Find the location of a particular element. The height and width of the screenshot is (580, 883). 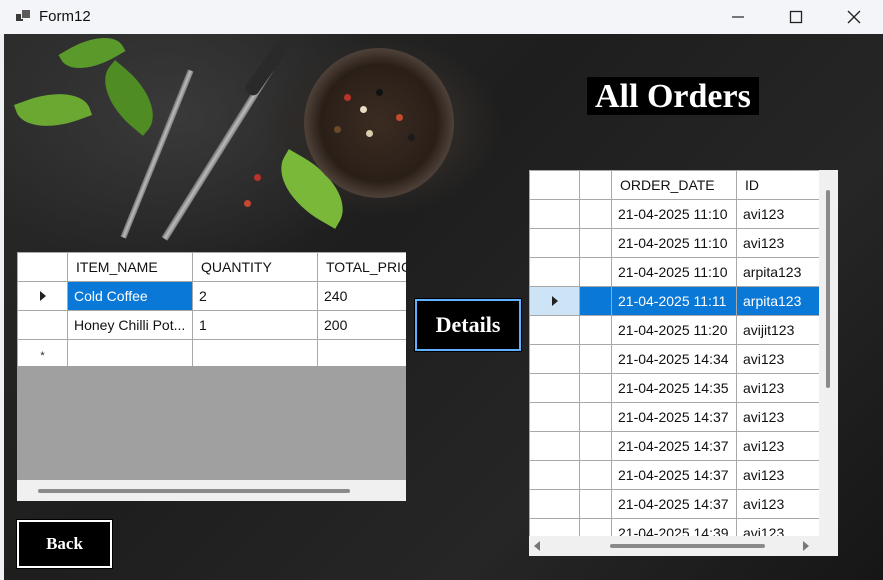

new-row: * is located at coordinates (211, 354).